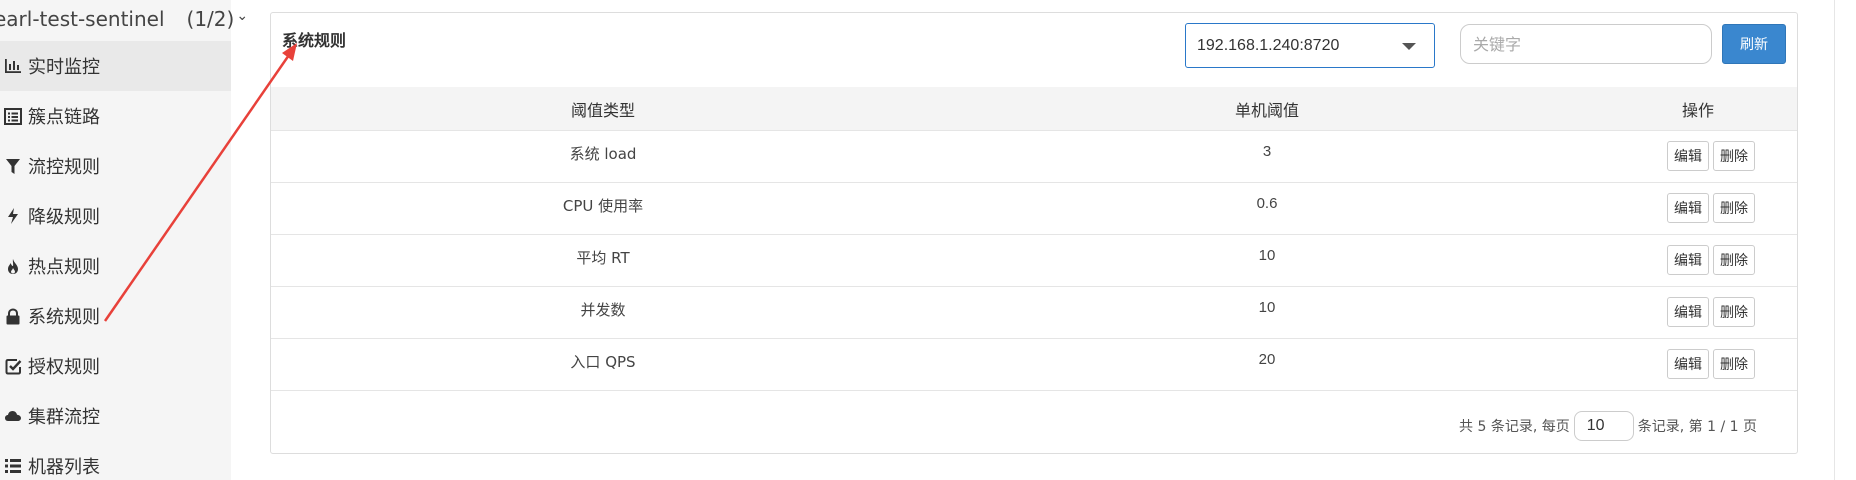  What do you see at coordinates (115, 216) in the screenshot?
I see `sidebar-item-degrade-rules: 降级规则` at bounding box center [115, 216].